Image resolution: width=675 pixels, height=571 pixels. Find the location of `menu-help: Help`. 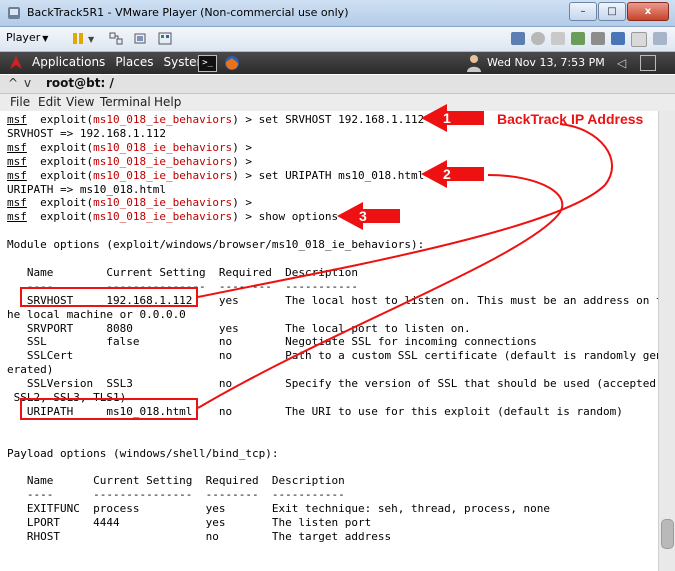

menu-help: Help is located at coordinates (167, 102).